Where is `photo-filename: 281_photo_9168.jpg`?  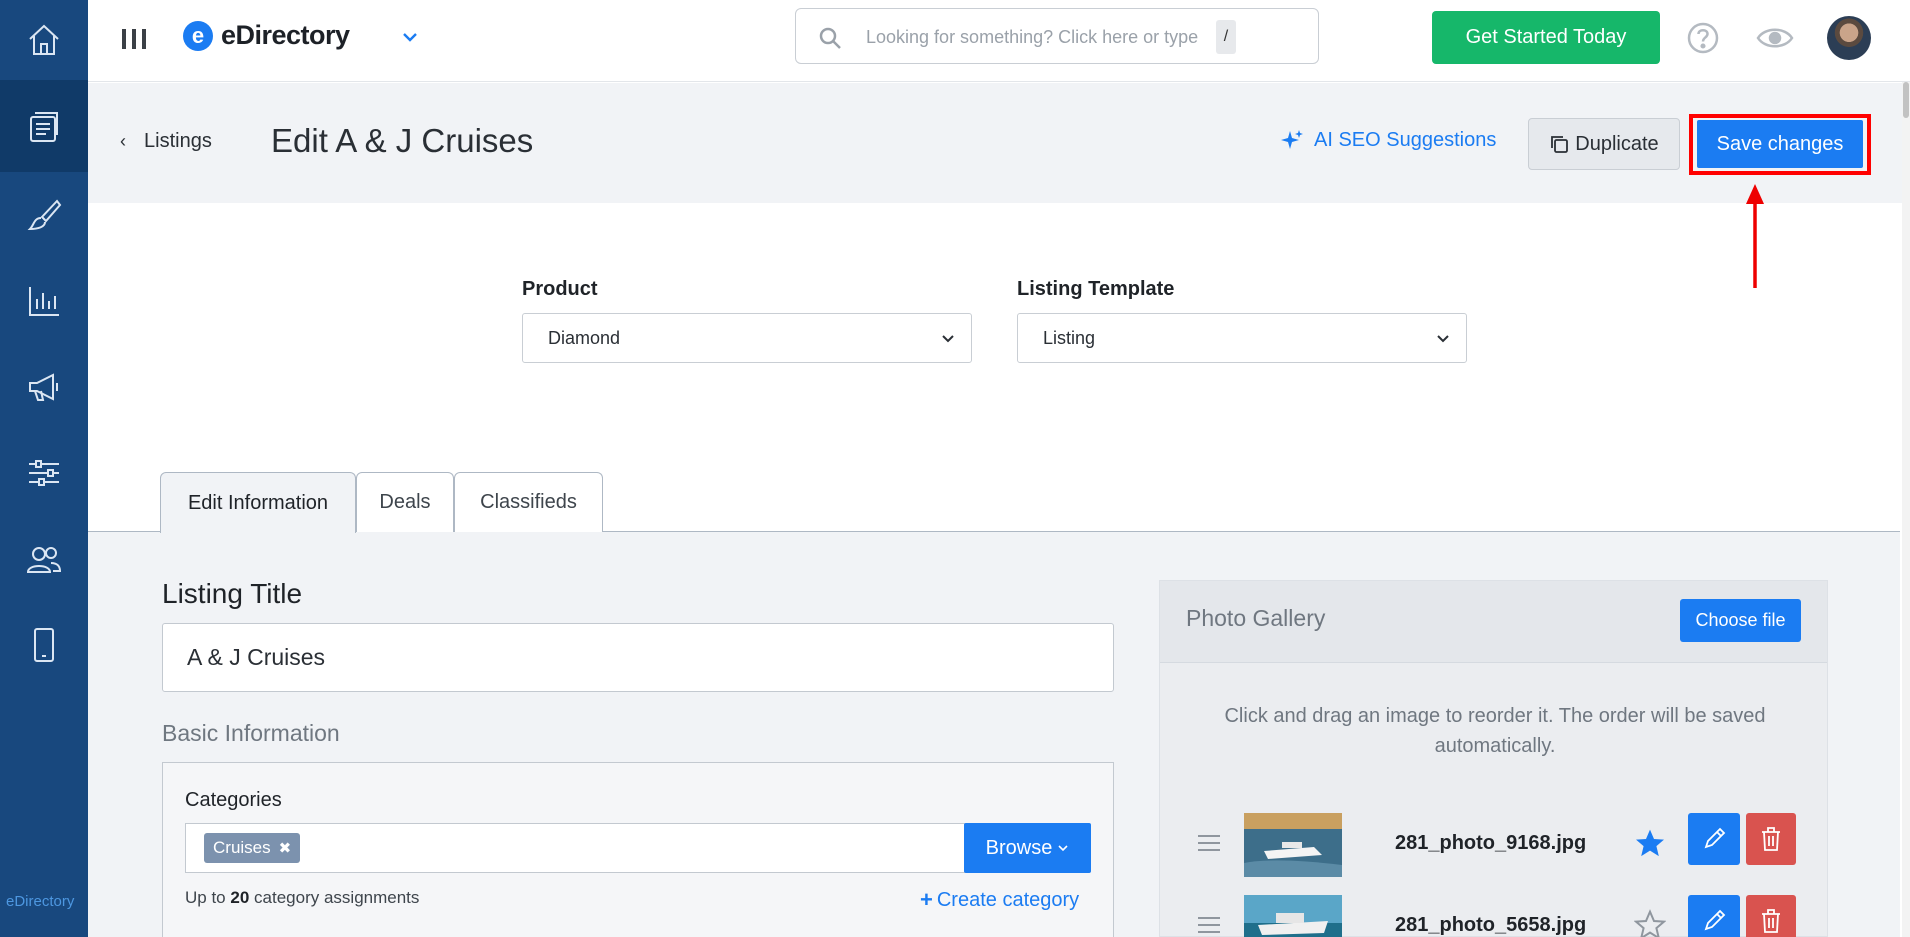 photo-filename: 281_photo_9168.jpg is located at coordinates (1491, 843).